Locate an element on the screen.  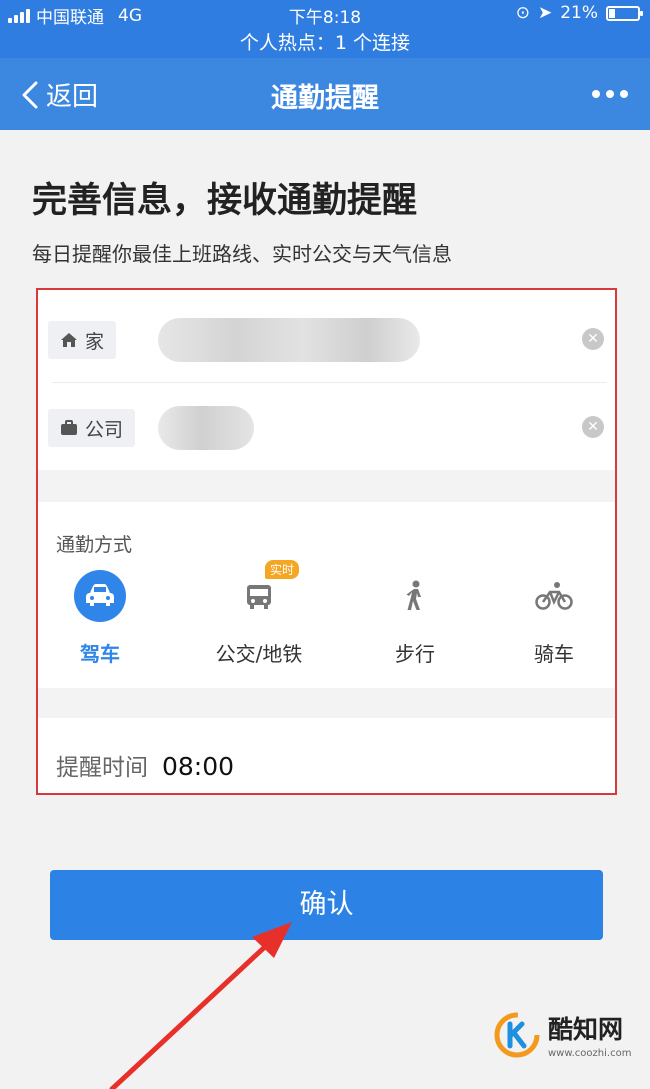
more-options-button is located at coordinates (610, 94).